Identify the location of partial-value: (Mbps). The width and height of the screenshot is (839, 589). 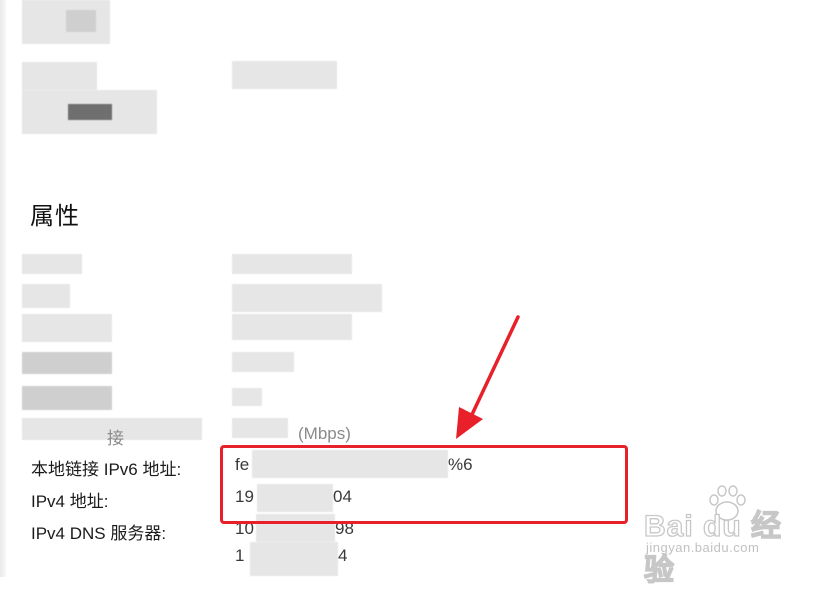
(324, 433).